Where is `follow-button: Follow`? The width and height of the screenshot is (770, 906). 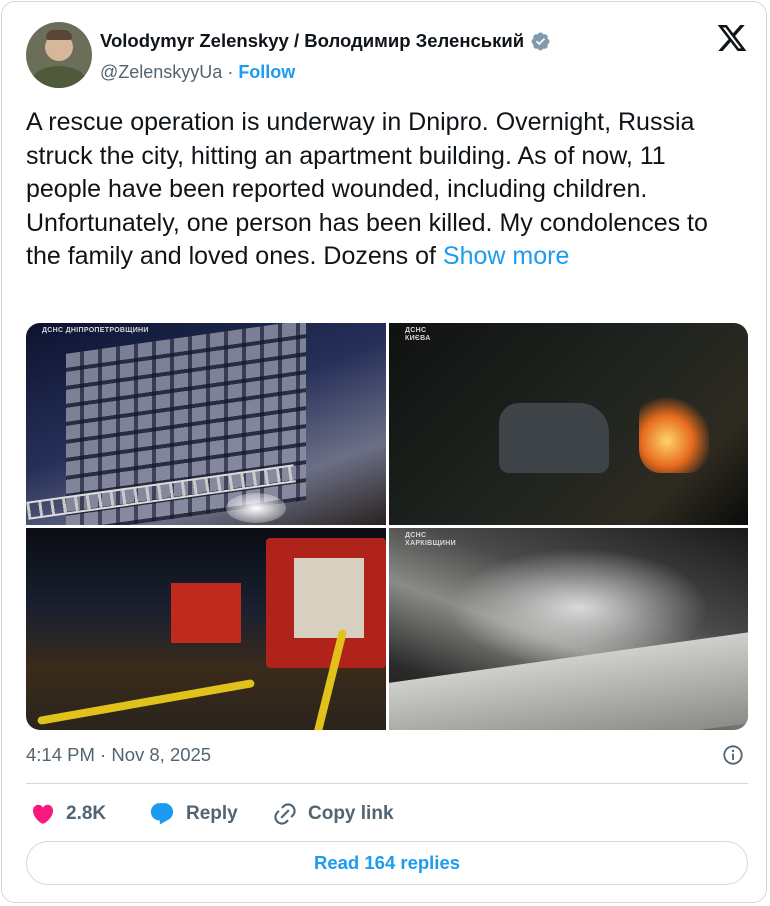
follow-button: Follow is located at coordinates (266, 72).